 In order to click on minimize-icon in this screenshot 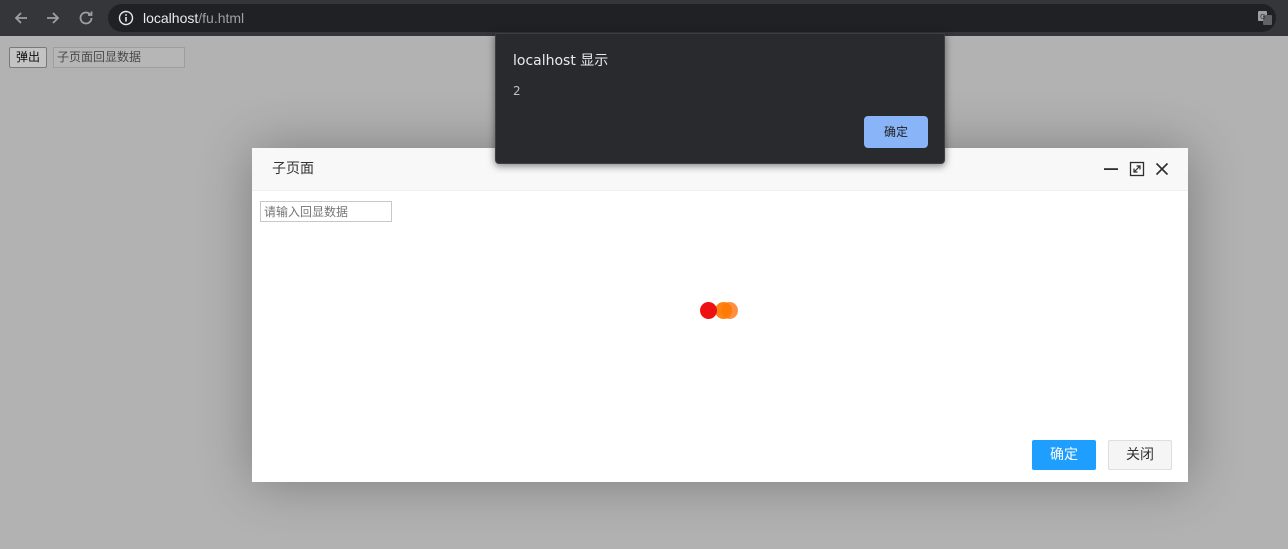, I will do `click(1111, 169)`.